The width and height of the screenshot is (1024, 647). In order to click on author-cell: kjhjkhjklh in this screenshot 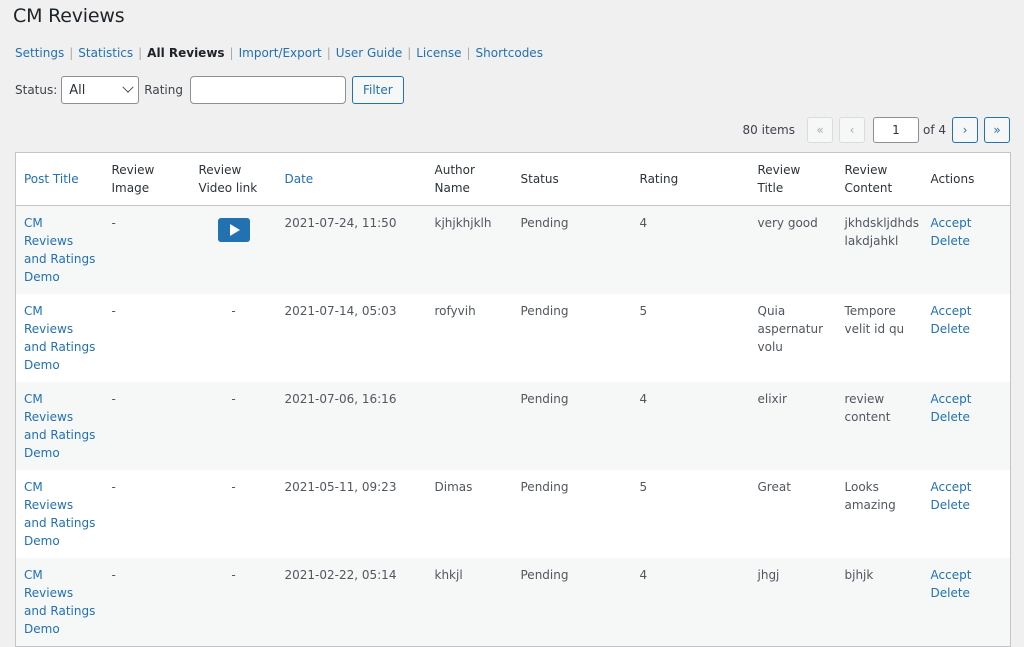, I will do `click(469, 249)`.